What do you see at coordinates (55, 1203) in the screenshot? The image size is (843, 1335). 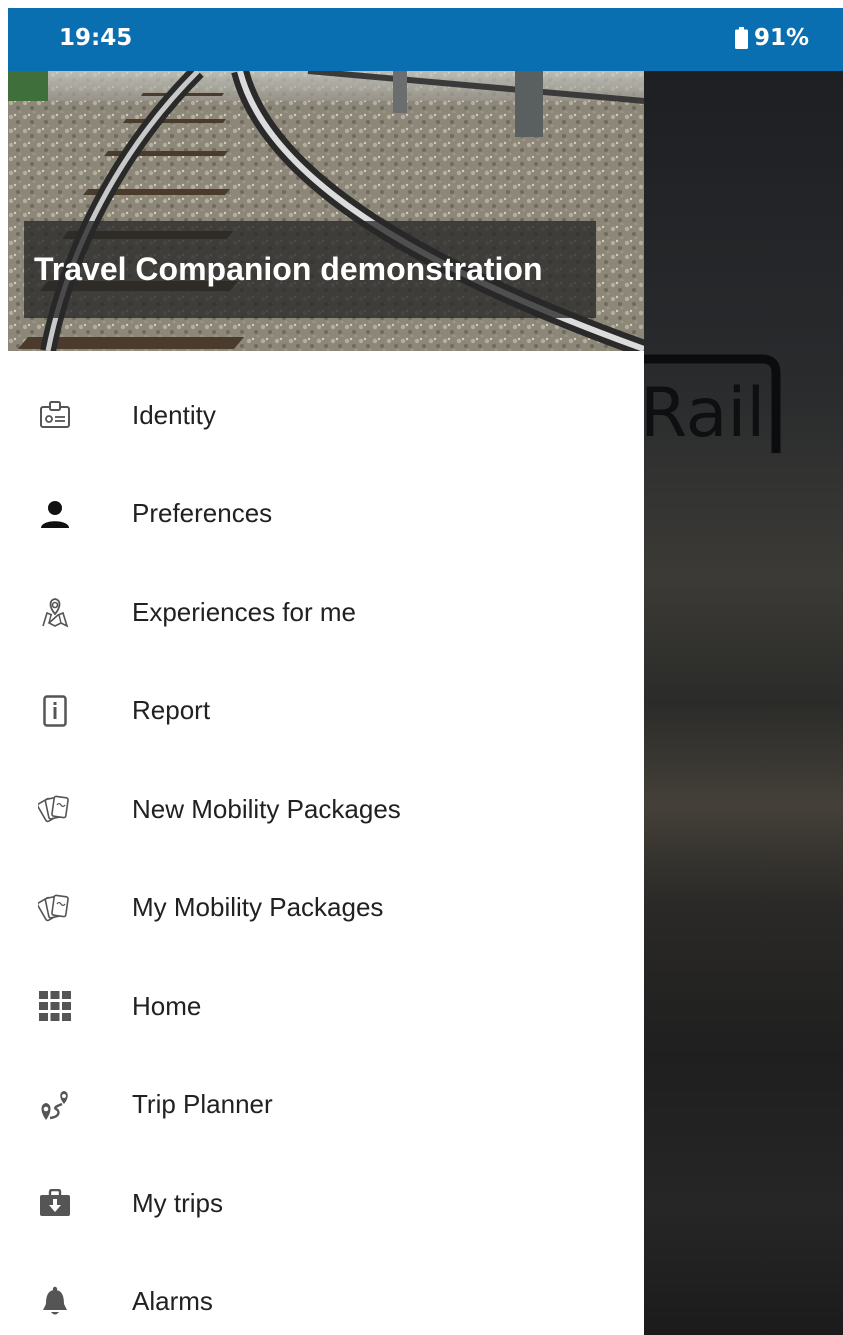 I see `briefcase-download-icon` at bounding box center [55, 1203].